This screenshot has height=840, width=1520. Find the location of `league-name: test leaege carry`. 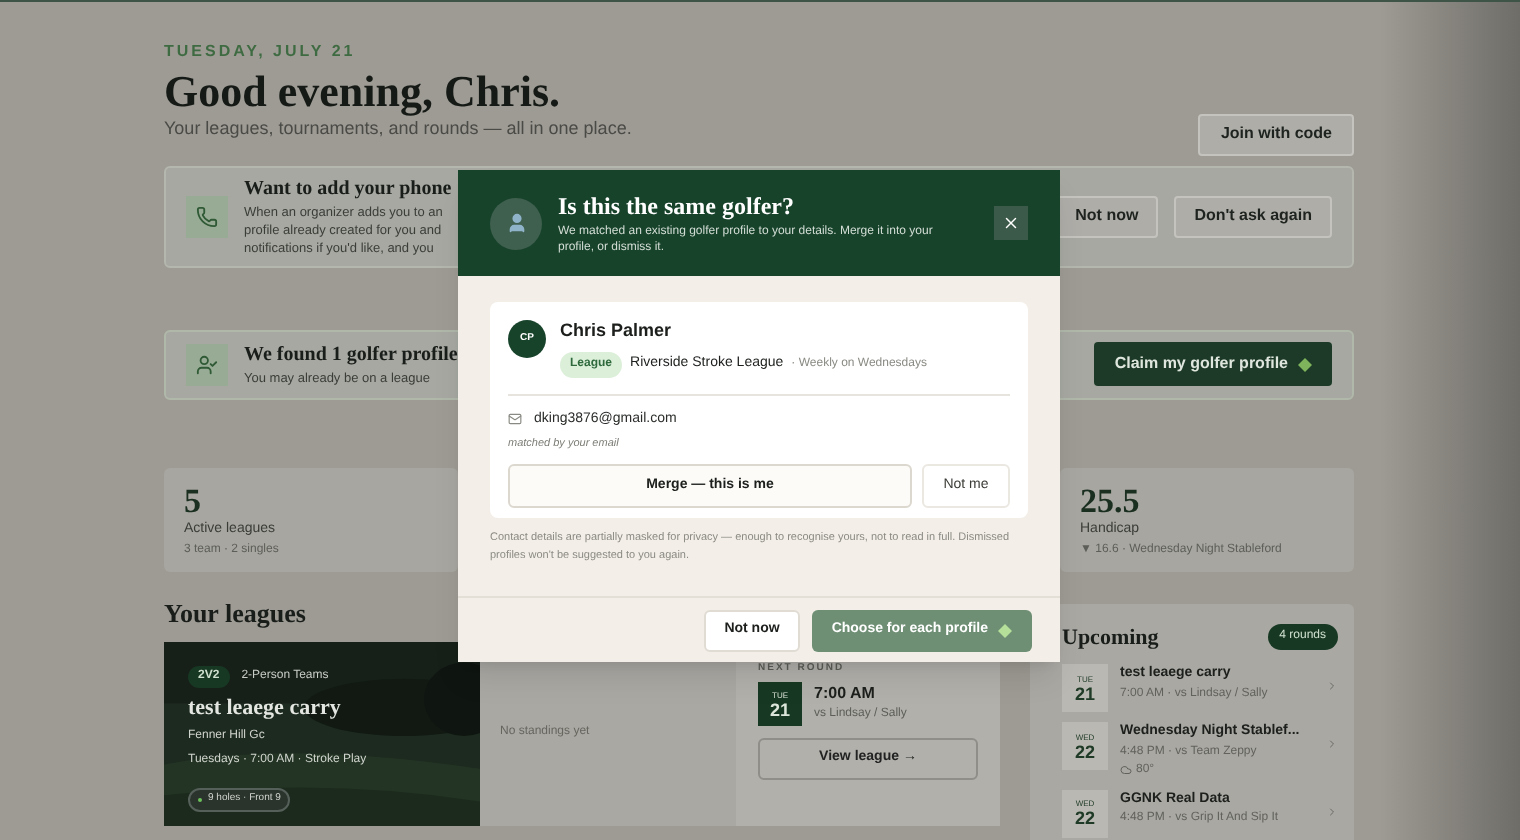

league-name: test leaege carry is located at coordinates (265, 708).